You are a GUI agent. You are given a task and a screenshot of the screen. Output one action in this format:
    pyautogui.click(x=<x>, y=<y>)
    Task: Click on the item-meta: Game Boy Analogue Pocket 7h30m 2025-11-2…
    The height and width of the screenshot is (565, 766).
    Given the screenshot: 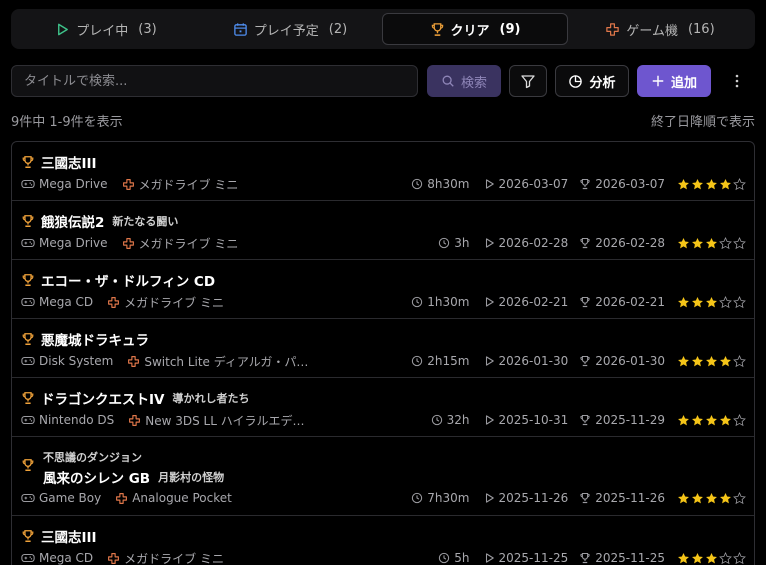 What is the action you would take?
    pyautogui.click(x=383, y=498)
    